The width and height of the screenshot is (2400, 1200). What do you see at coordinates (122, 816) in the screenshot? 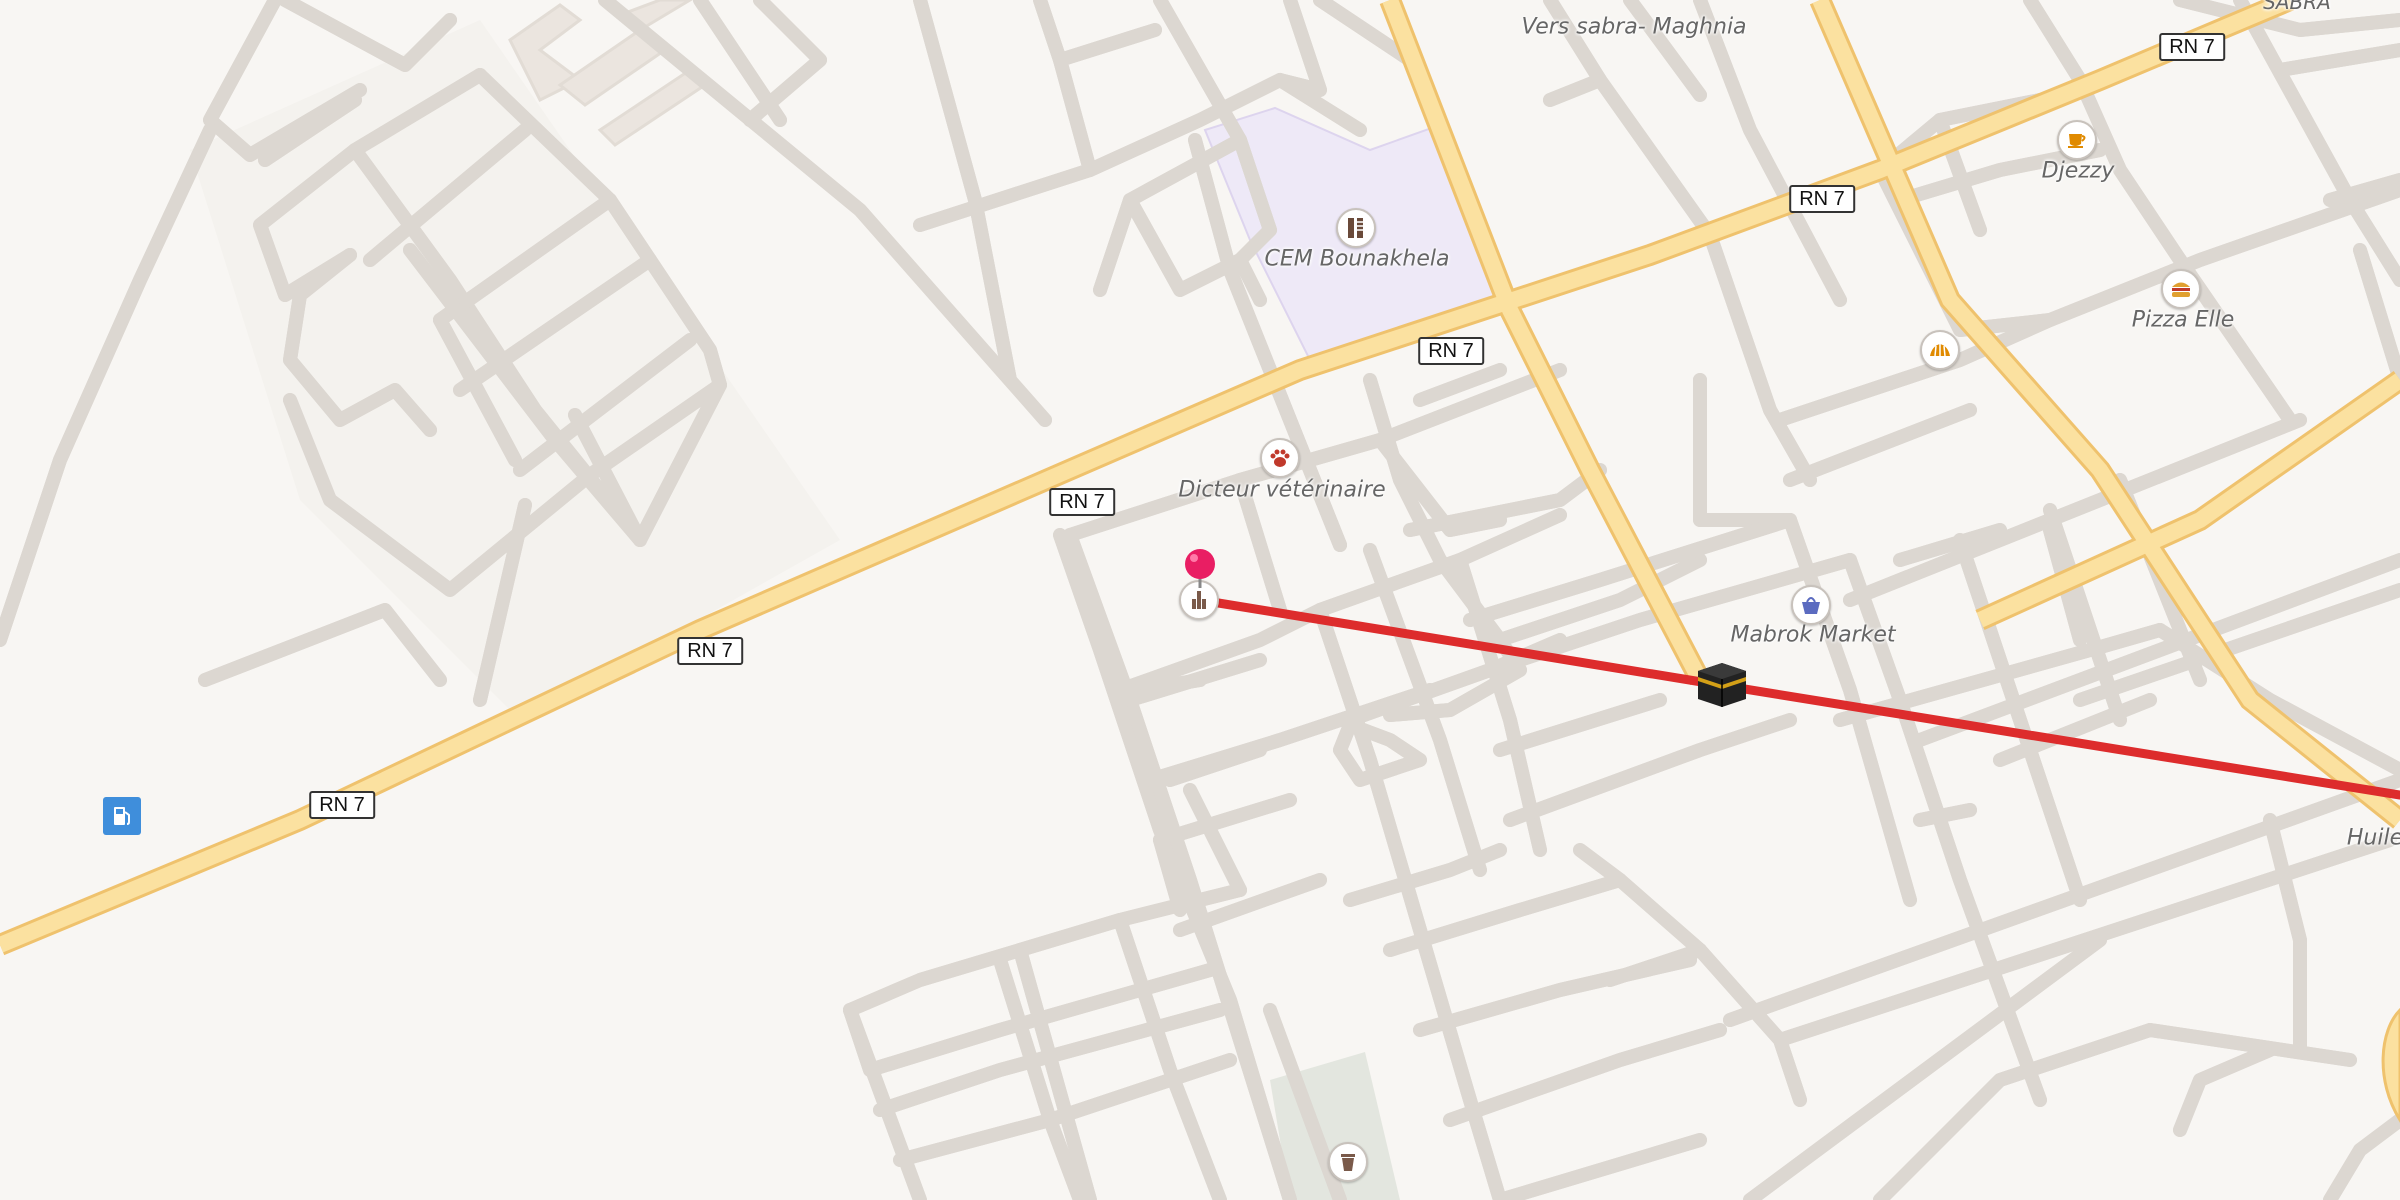
I see `fuel-station-icon` at bounding box center [122, 816].